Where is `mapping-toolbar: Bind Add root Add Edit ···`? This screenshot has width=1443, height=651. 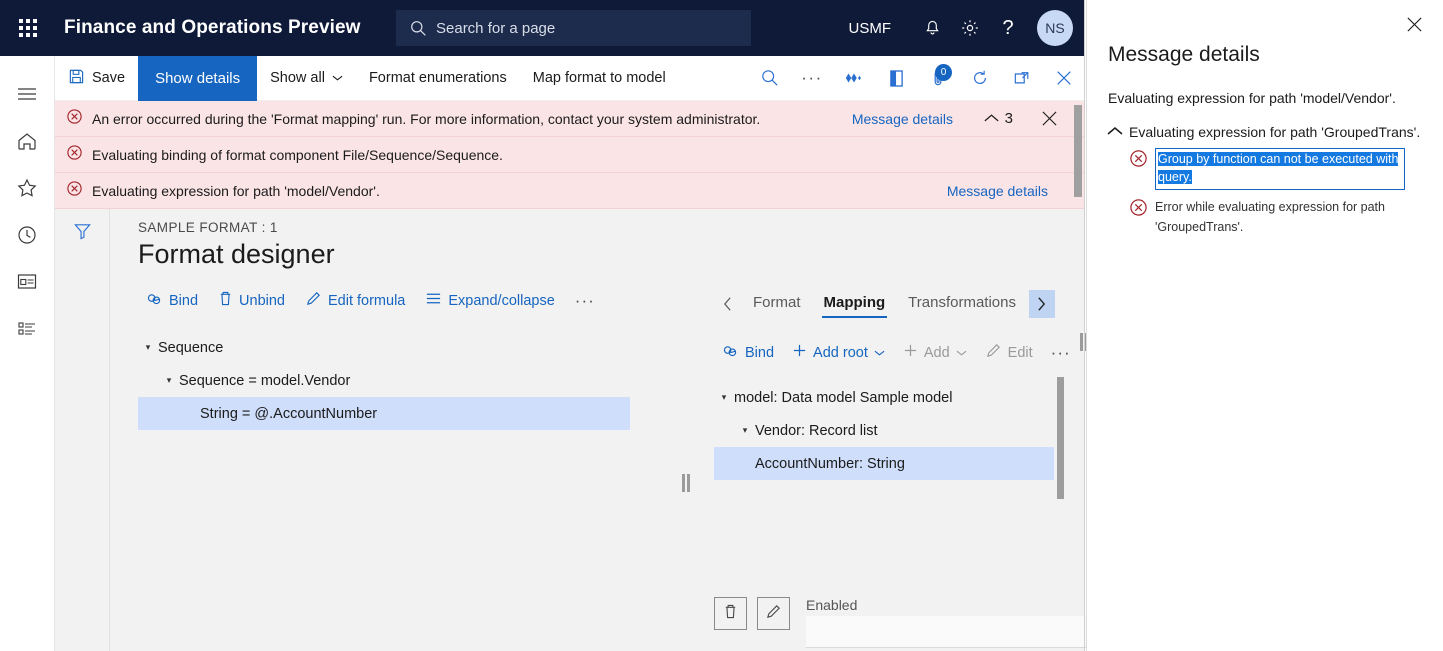
mapping-toolbar: Bind Add root Add Edit ··· is located at coordinates (913, 352).